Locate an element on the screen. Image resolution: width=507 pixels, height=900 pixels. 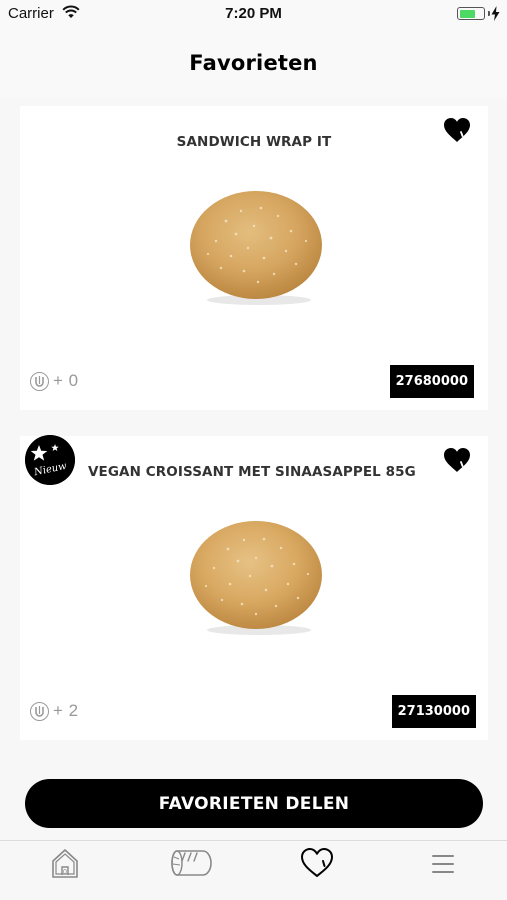
points-info: + 2 is located at coordinates (54, 711).